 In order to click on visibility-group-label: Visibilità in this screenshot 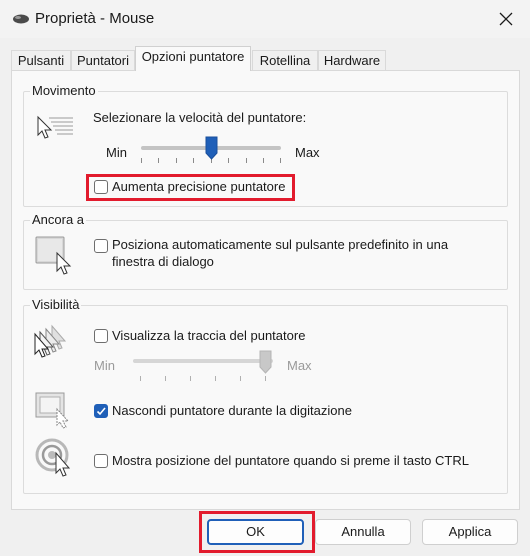, I will do `click(56, 304)`.